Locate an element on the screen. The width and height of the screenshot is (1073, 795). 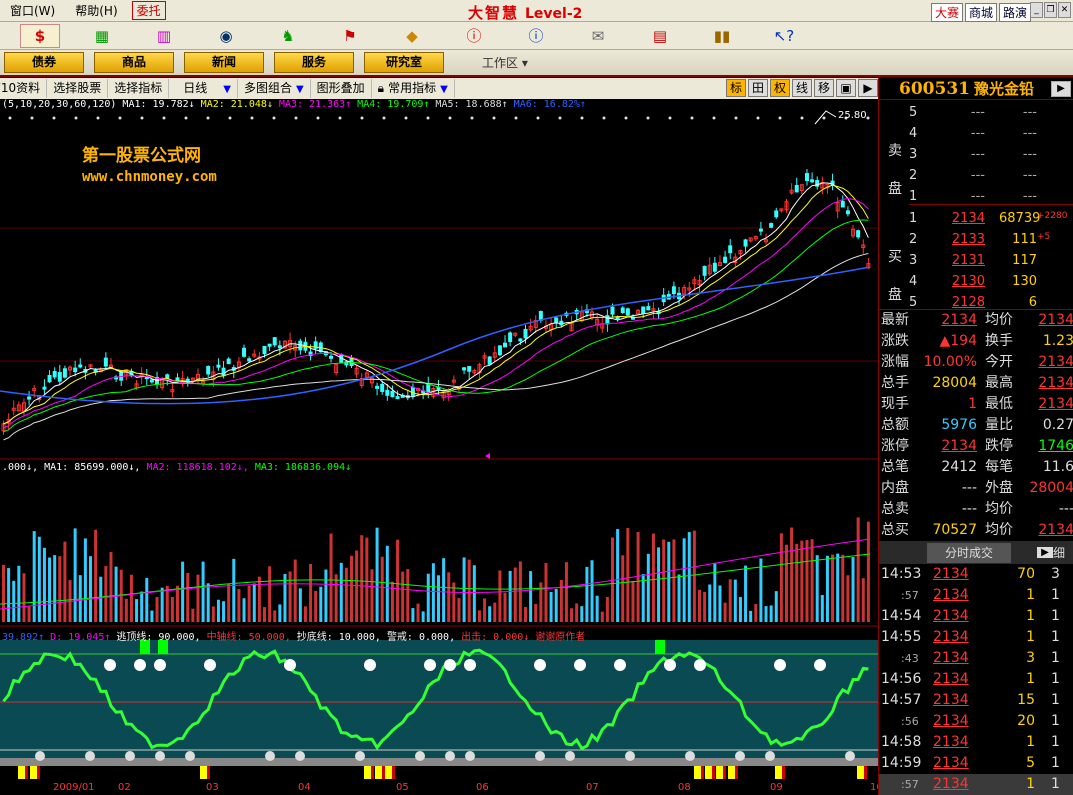
nav-commodities: 商品 is located at coordinates (134, 62).